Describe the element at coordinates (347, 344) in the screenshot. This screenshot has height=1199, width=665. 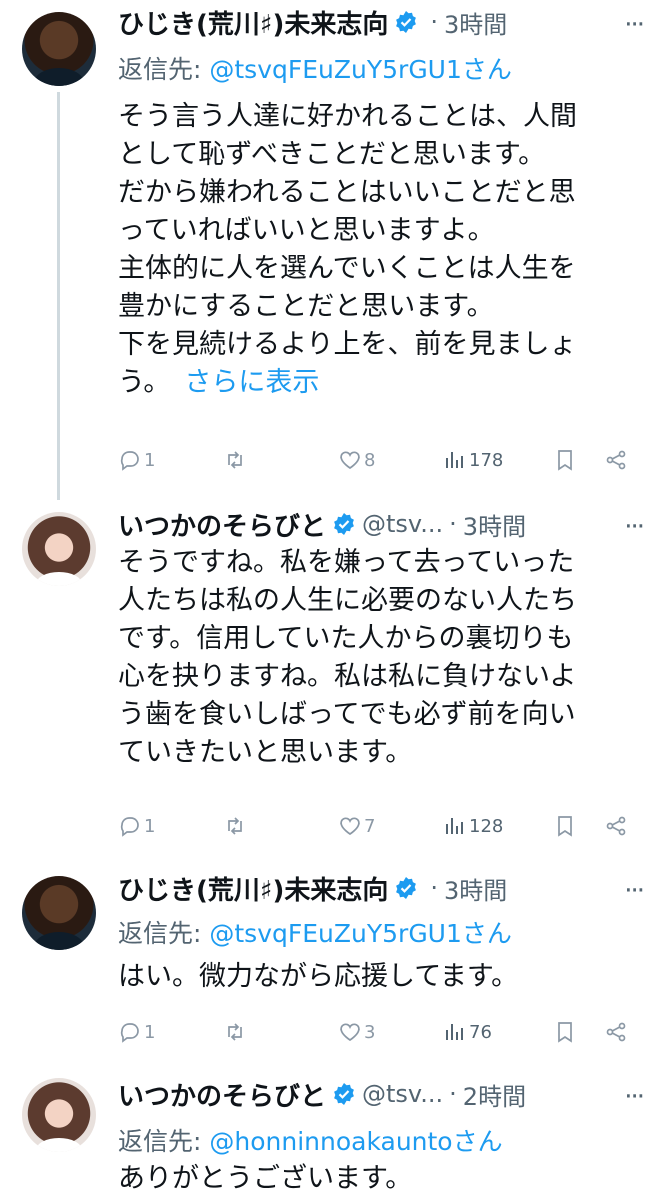
I see `body-line: 下を見続けるより上を、前を見ましょ` at that location.